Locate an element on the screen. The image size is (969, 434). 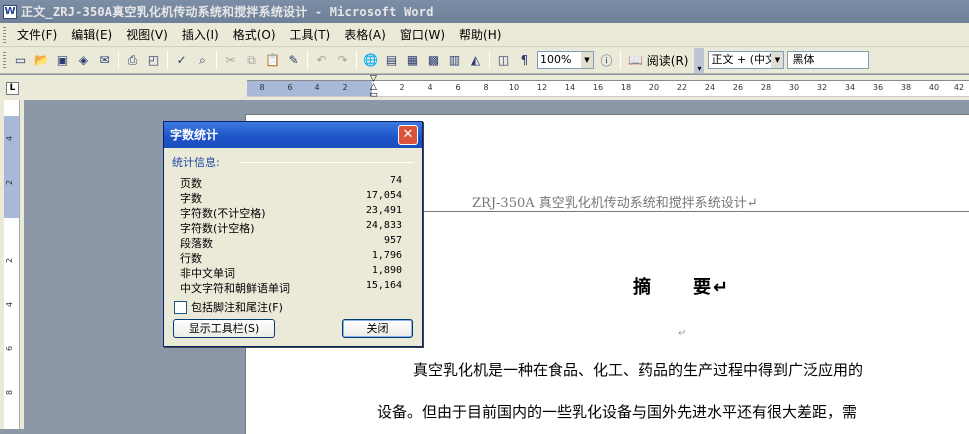
ruler-left-margin is located at coordinates (309, 88).